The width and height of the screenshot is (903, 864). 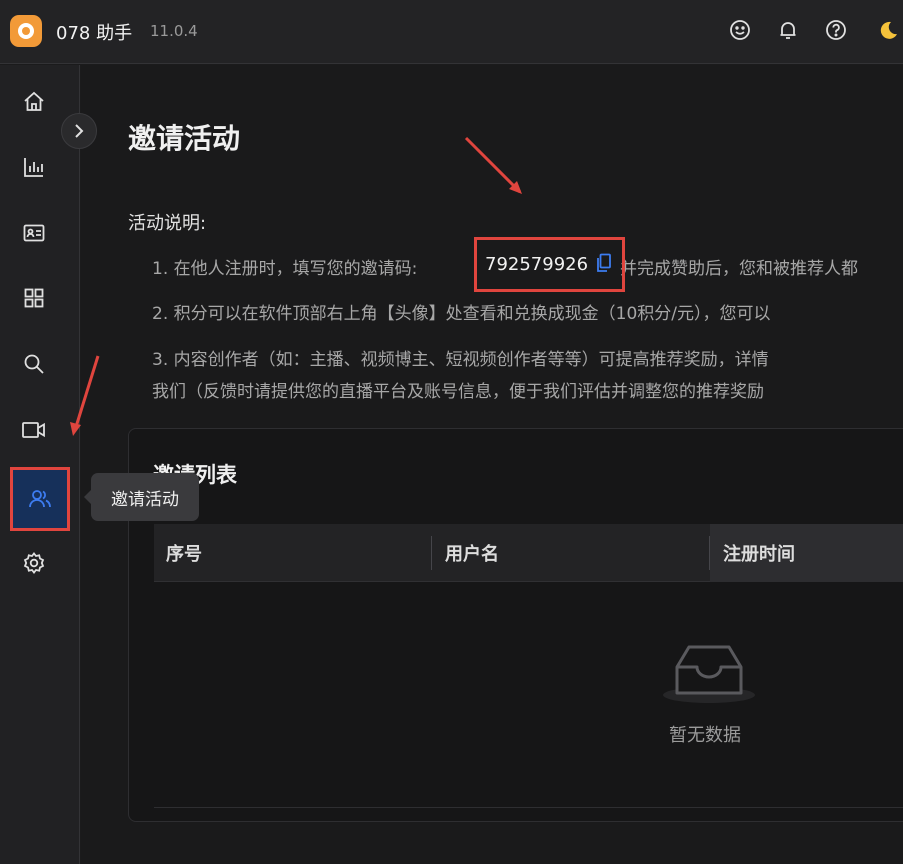 I want to click on empty-inbox-icon, so click(x=709, y=671).